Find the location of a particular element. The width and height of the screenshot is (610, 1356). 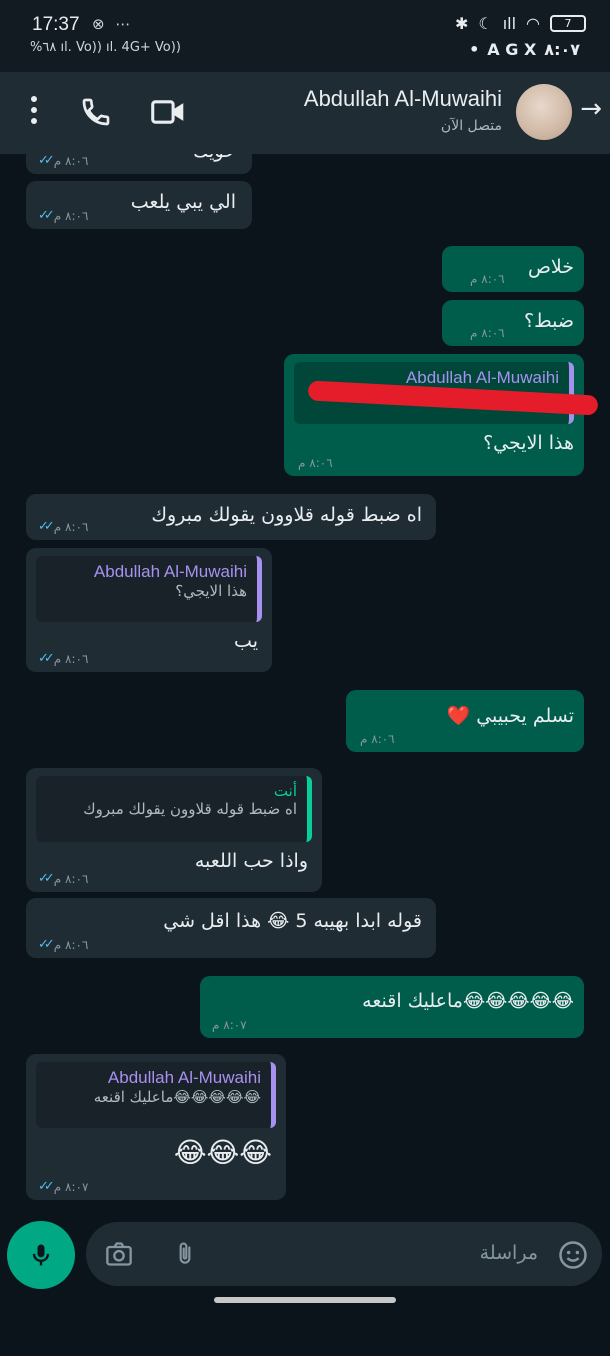

app-notification-icons: A G X is located at coordinates (512, 49).